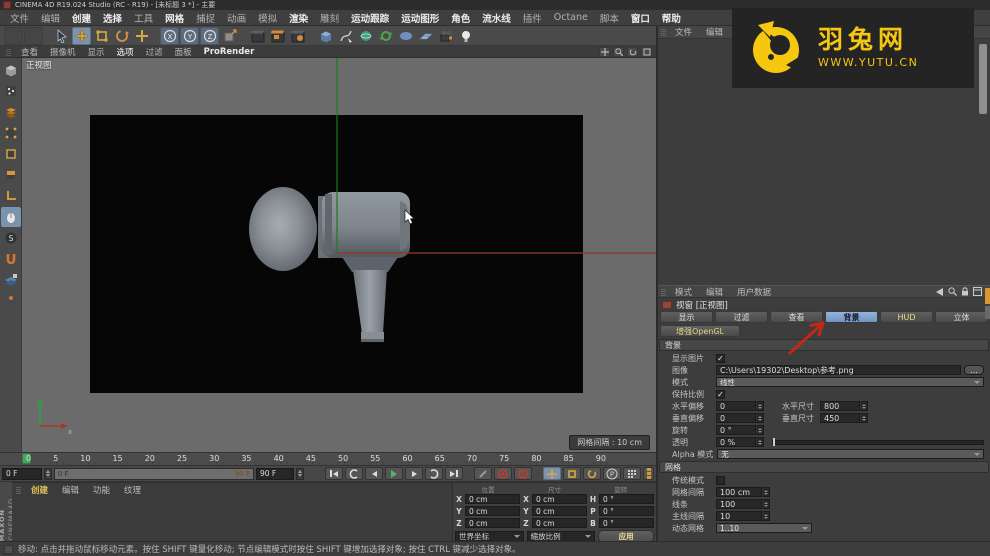 The height and width of the screenshot is (556, 990). I want to click on snap-s-icon: S, so click(11, 238).